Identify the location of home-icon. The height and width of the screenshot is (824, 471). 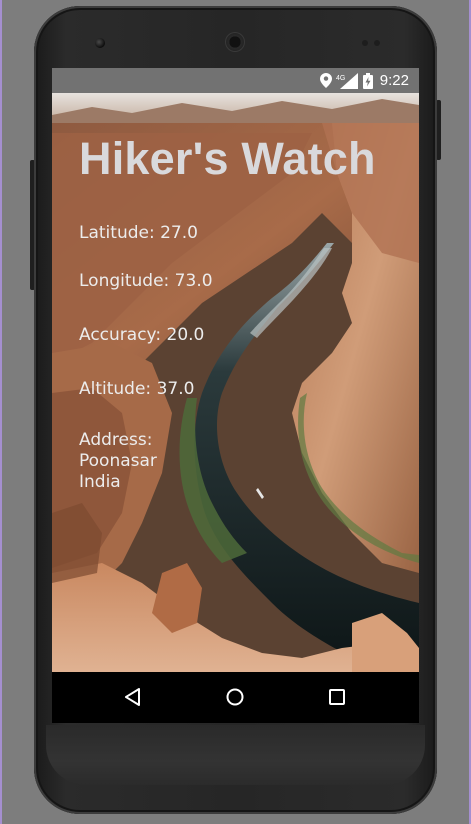
(235, 697).